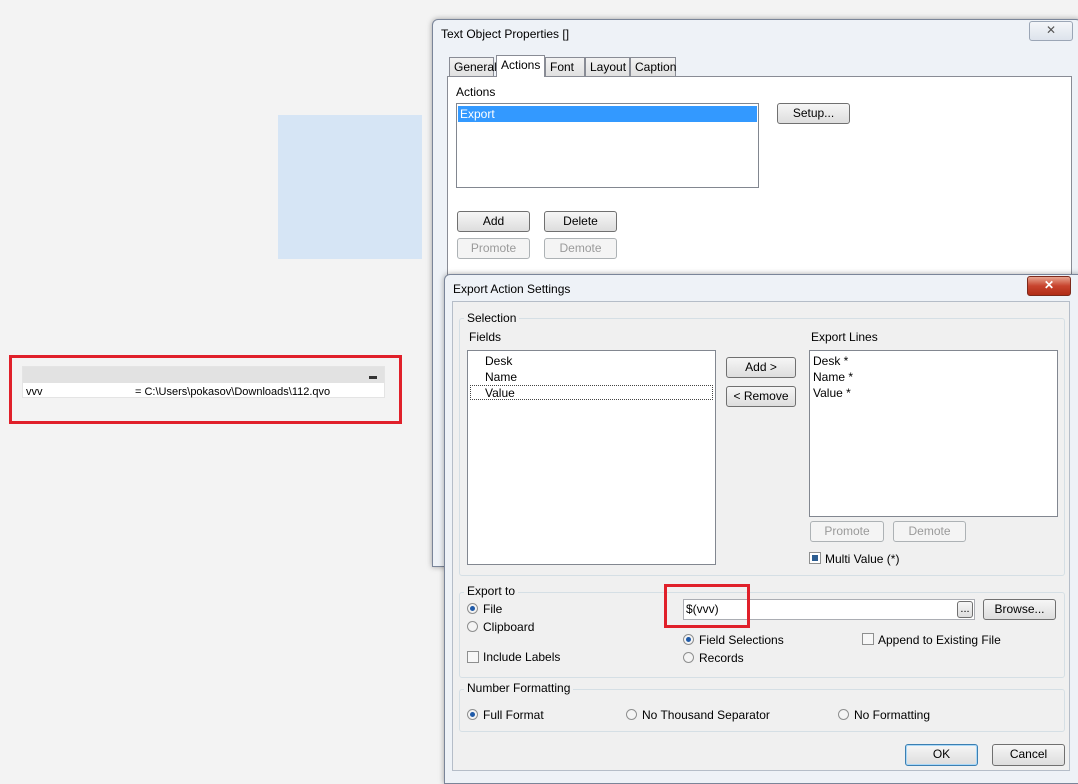 This screenshot has height=784, width=1078. I want to click on no-formatting-label: No Formatting, so click(892, 715).